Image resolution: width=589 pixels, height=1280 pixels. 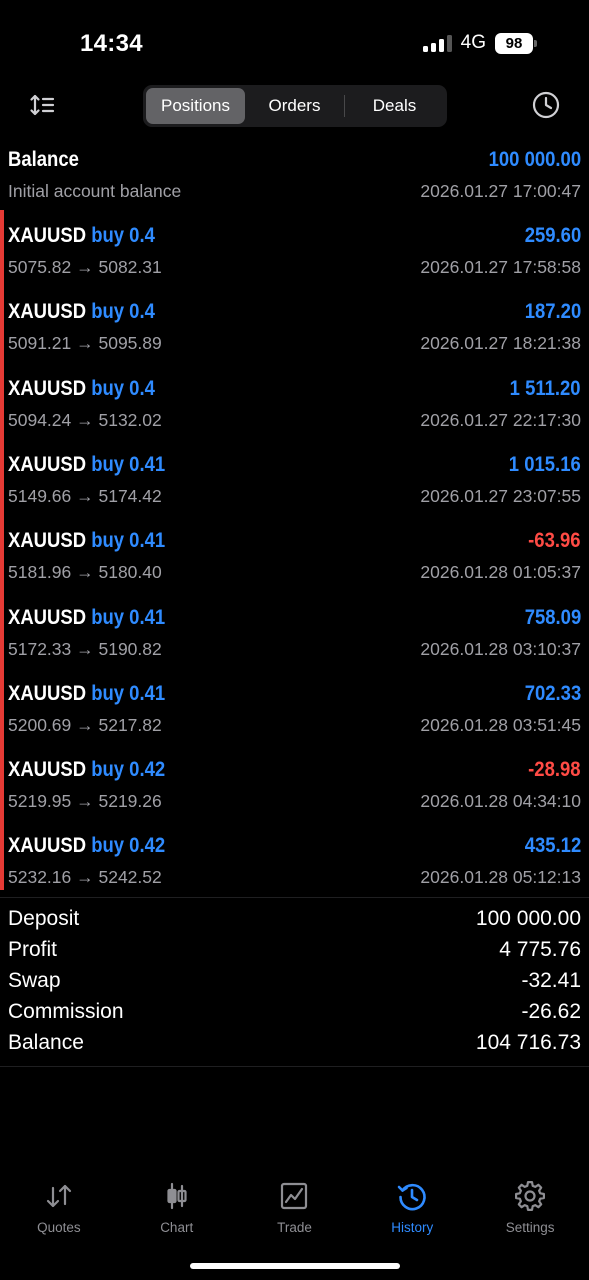 I want to click on deal-time: 2026.01.28 01:05:37, so click(x=500, y=572).